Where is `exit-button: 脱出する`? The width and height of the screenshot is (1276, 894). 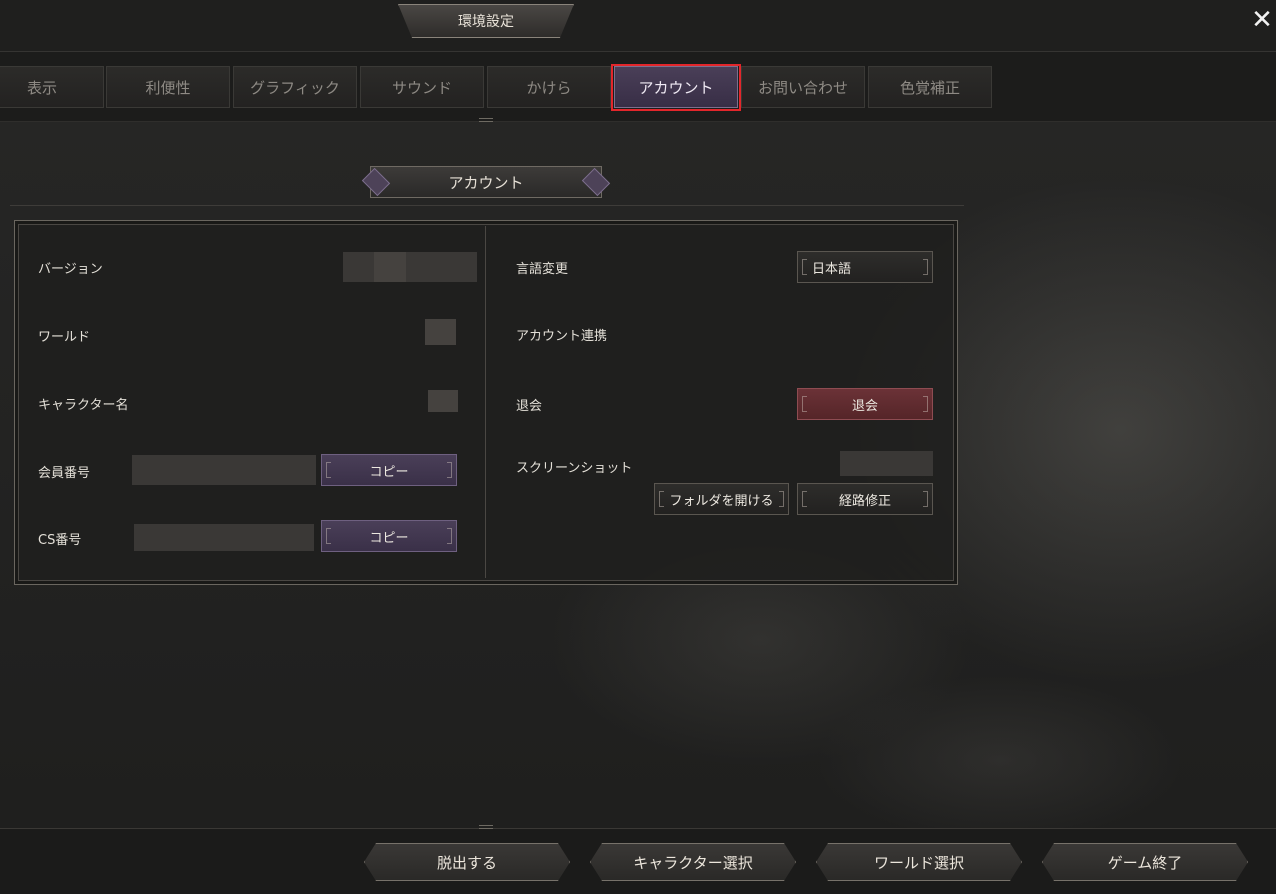 exit-button: 脱出する is located at coordinates (467, 862).